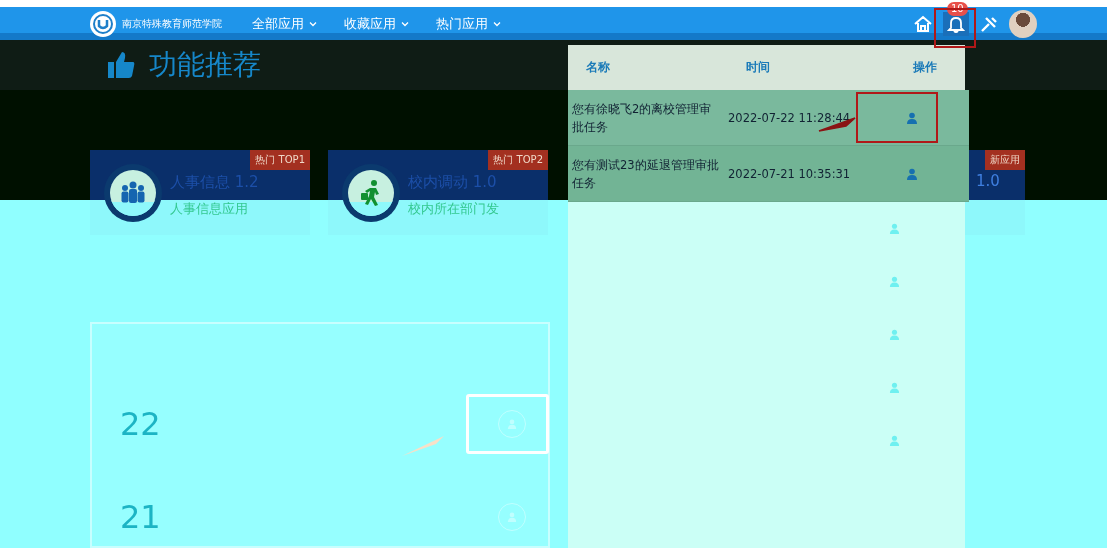  I want to click on task-name: 您有徐晓飞2的离校管理审批任务, so click(642, 118).